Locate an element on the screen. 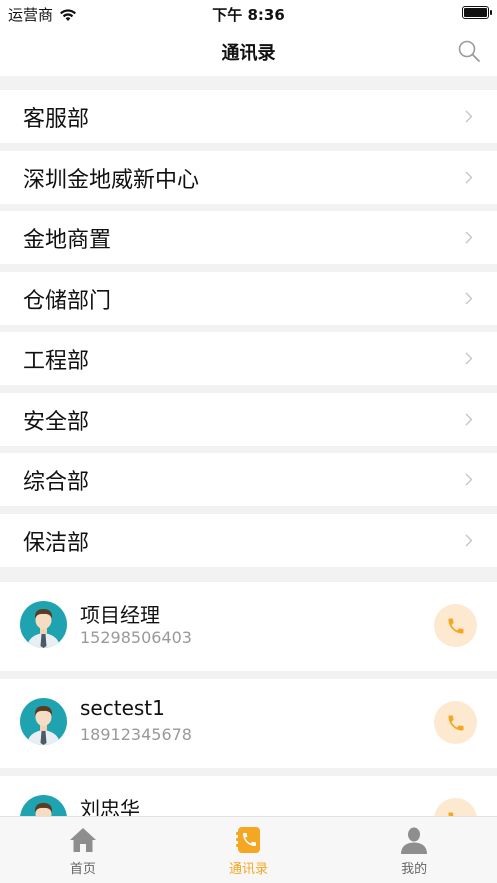 This screenshot has width=497, height=883. tab-home: 首页 is located at coordinates (83, 850).